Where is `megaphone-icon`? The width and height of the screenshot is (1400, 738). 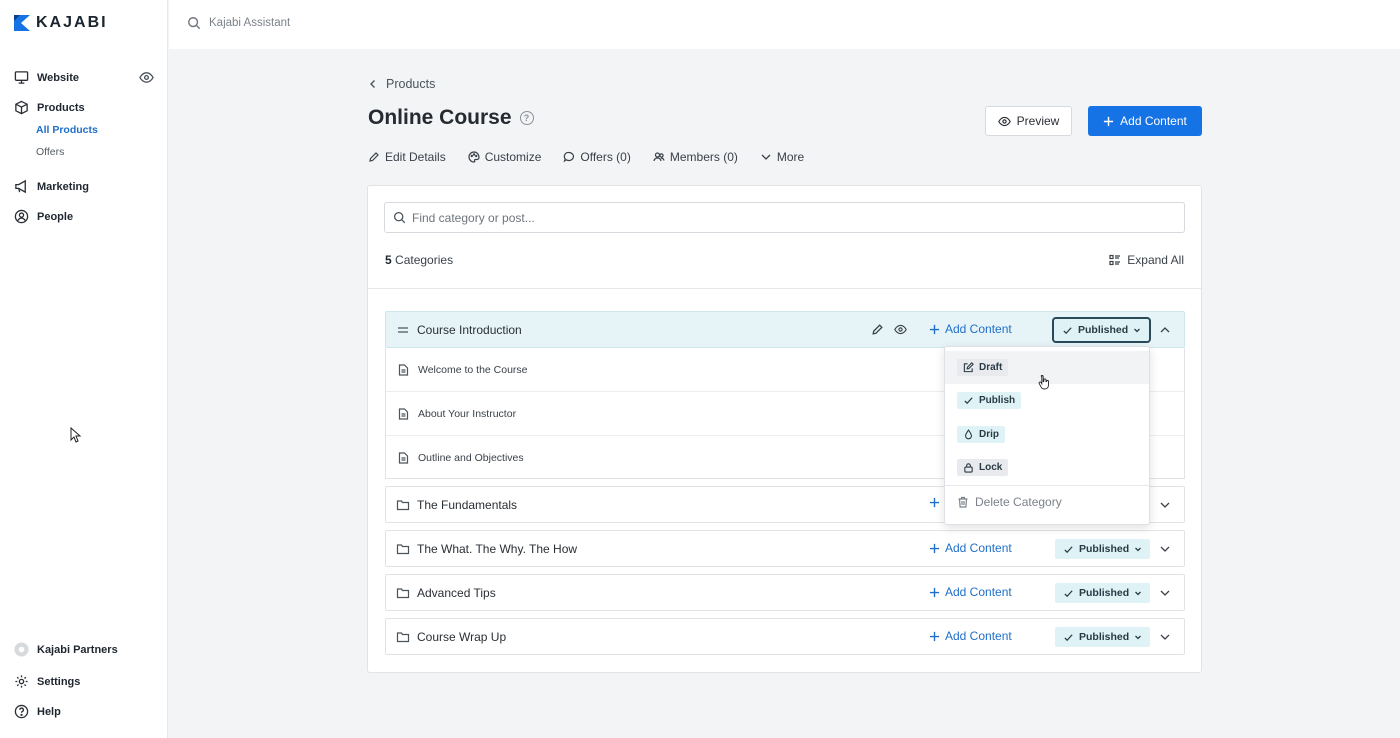
megaphone-icon is located at coordinates (20, 186).